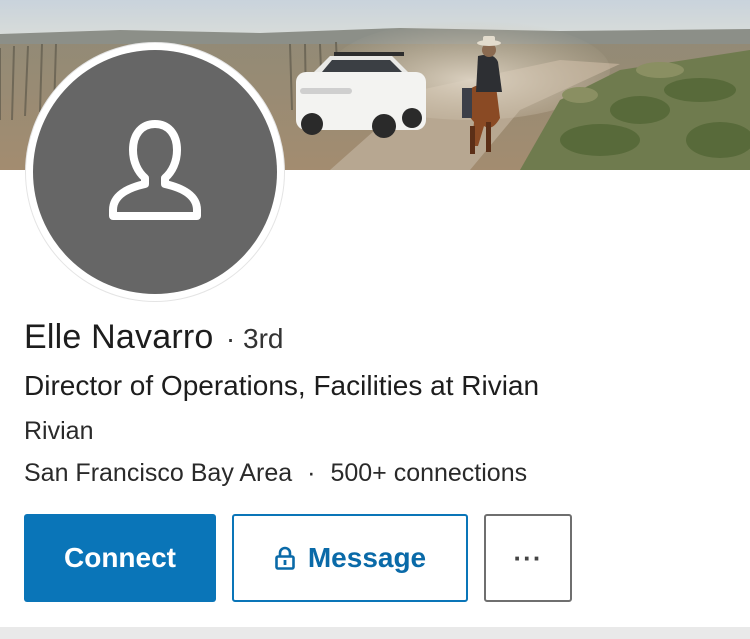 Image resolution: width=750 pixels, height=639 pixels. I want to click on message-button: Message, so click(350, 558).